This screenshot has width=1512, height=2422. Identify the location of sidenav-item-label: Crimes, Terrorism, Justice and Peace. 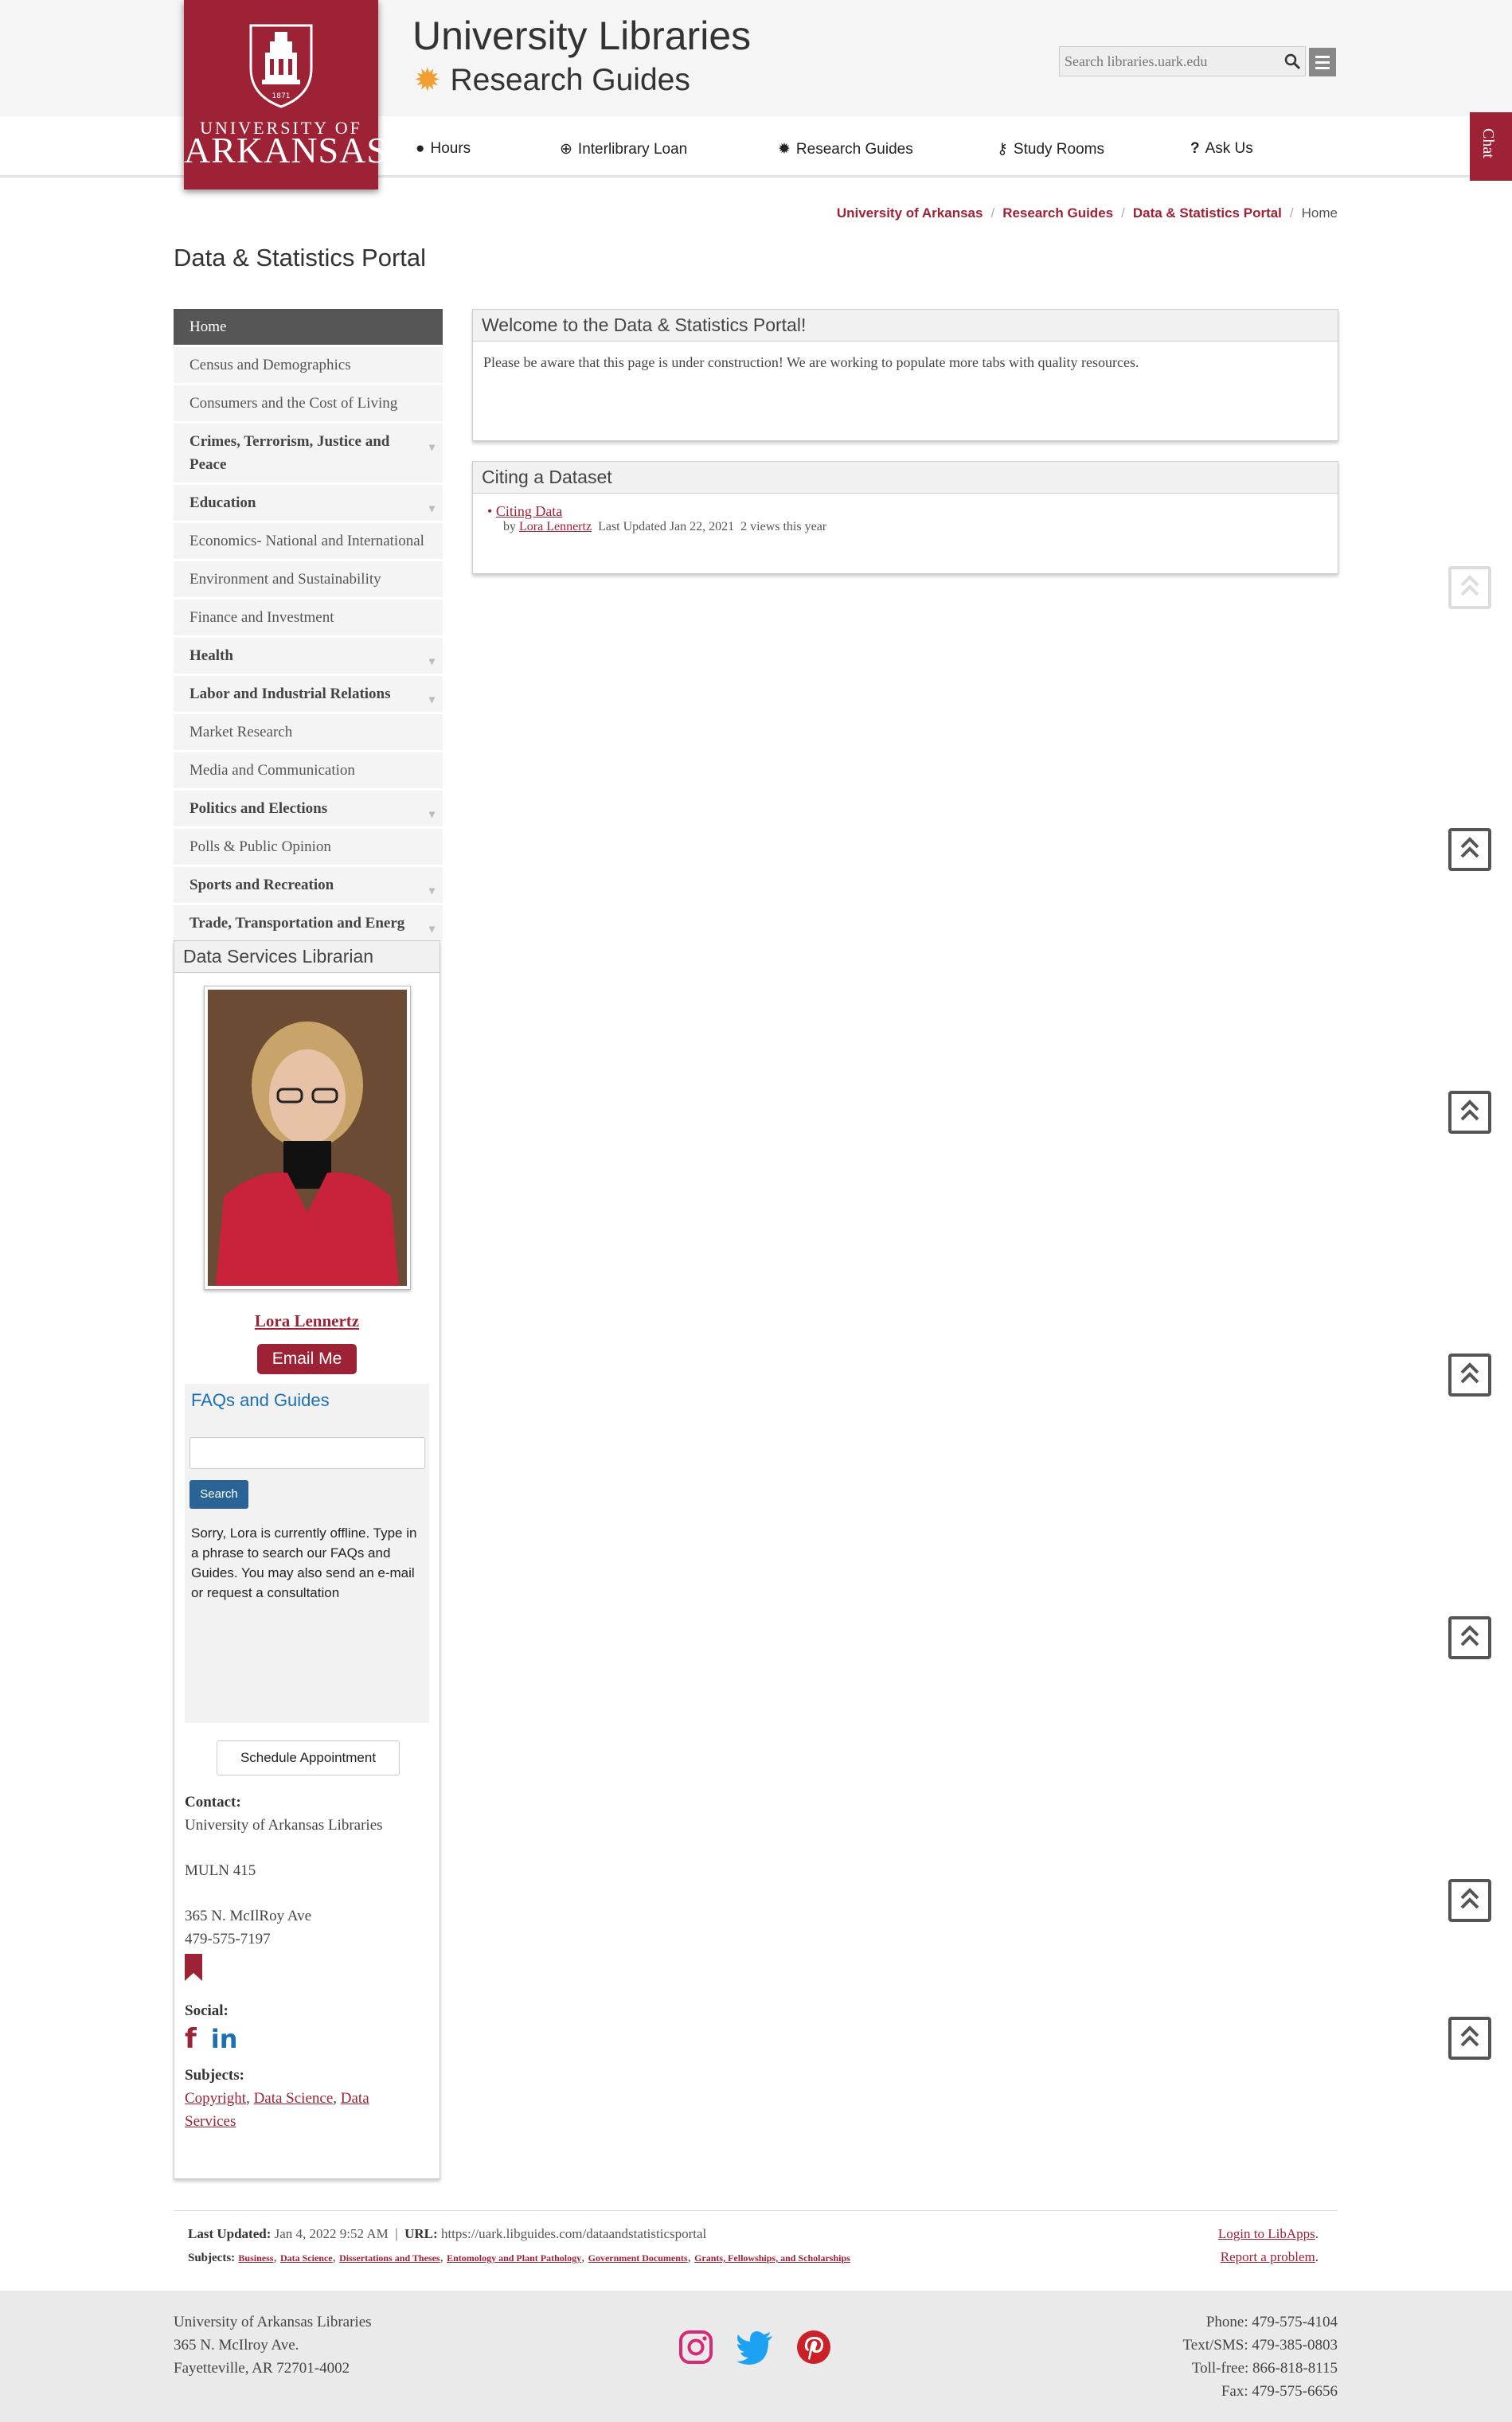
(289, 453).